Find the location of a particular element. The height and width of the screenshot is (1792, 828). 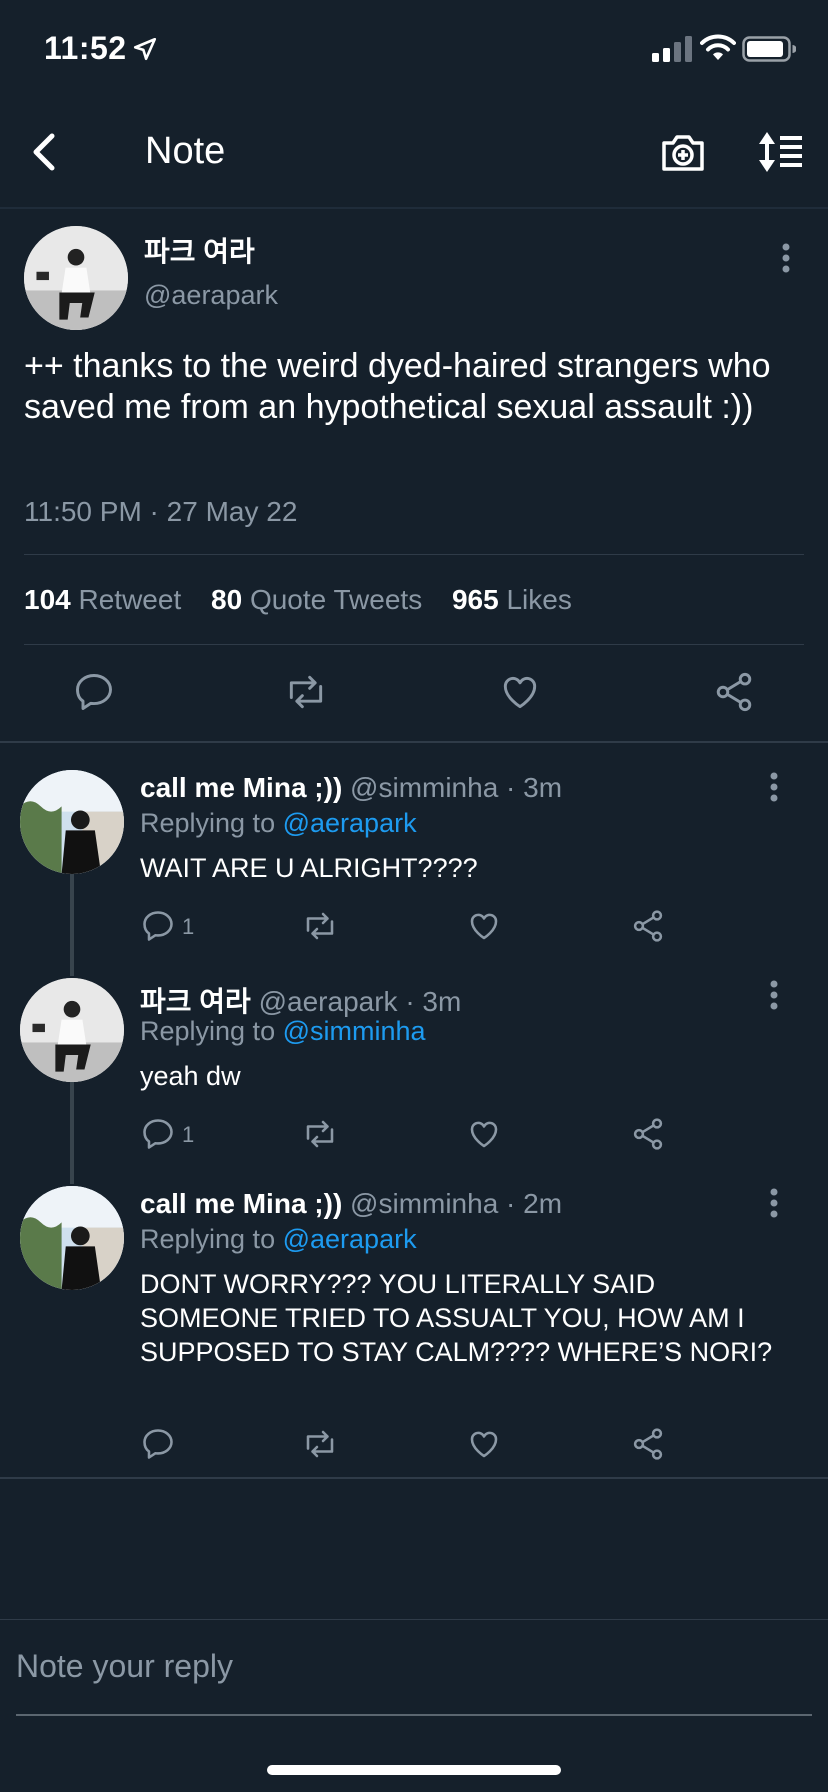

camera-plus-icon is located at coordinates (683, 152).